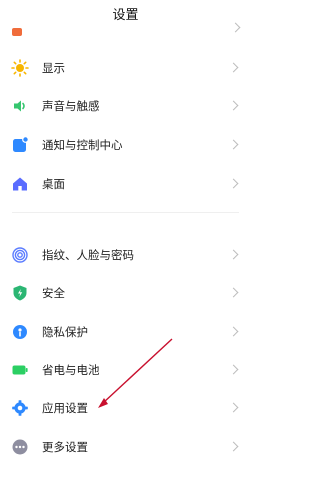 This screenshot has width=320, height=492. What do you see at coordinates (20, 106) in the screenshot?
I see `speaker-icon` at bounding box center [20, 106].